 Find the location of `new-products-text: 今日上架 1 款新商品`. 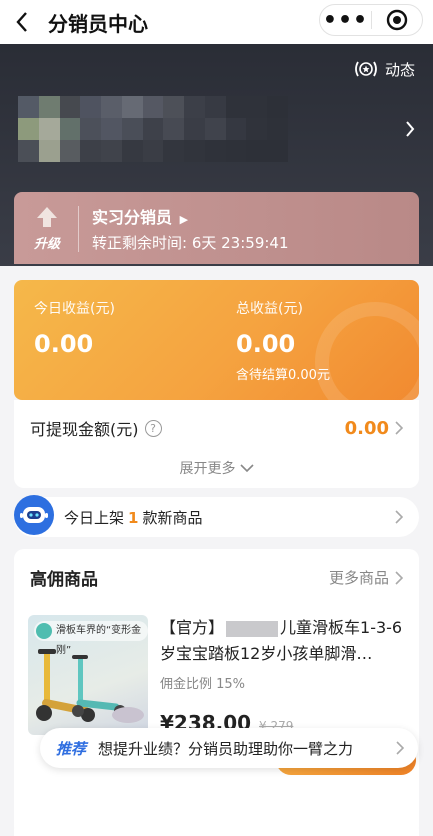

new-products-text: 今日上架 1 款新商品 is located at coordinates (133, 517).